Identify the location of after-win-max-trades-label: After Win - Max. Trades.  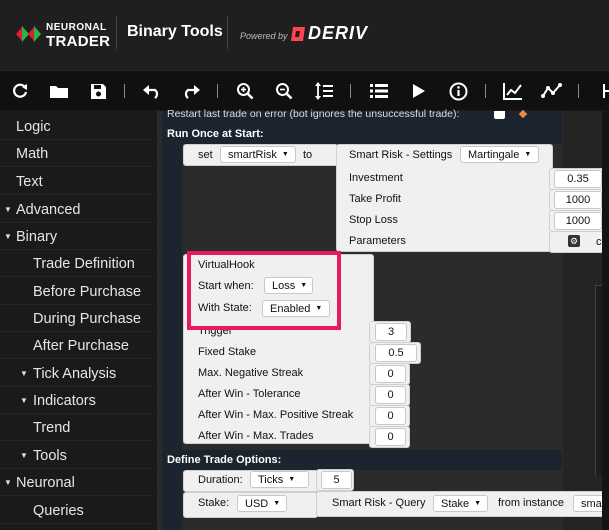
(256, 436).